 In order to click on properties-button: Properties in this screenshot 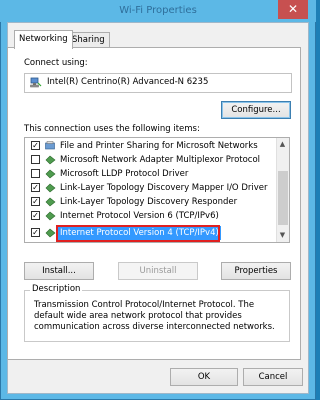, I will do `click(256, 271)`.